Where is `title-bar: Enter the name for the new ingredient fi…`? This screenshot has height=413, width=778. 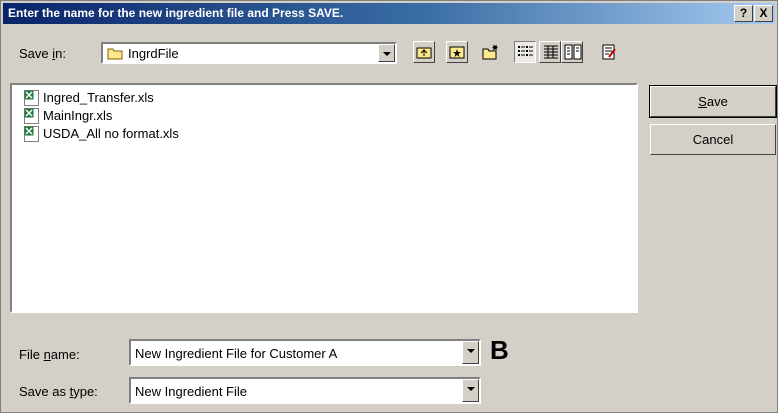 title-bar: Enter the name for the new ingredient fi… is located at coordinates (389, 13).